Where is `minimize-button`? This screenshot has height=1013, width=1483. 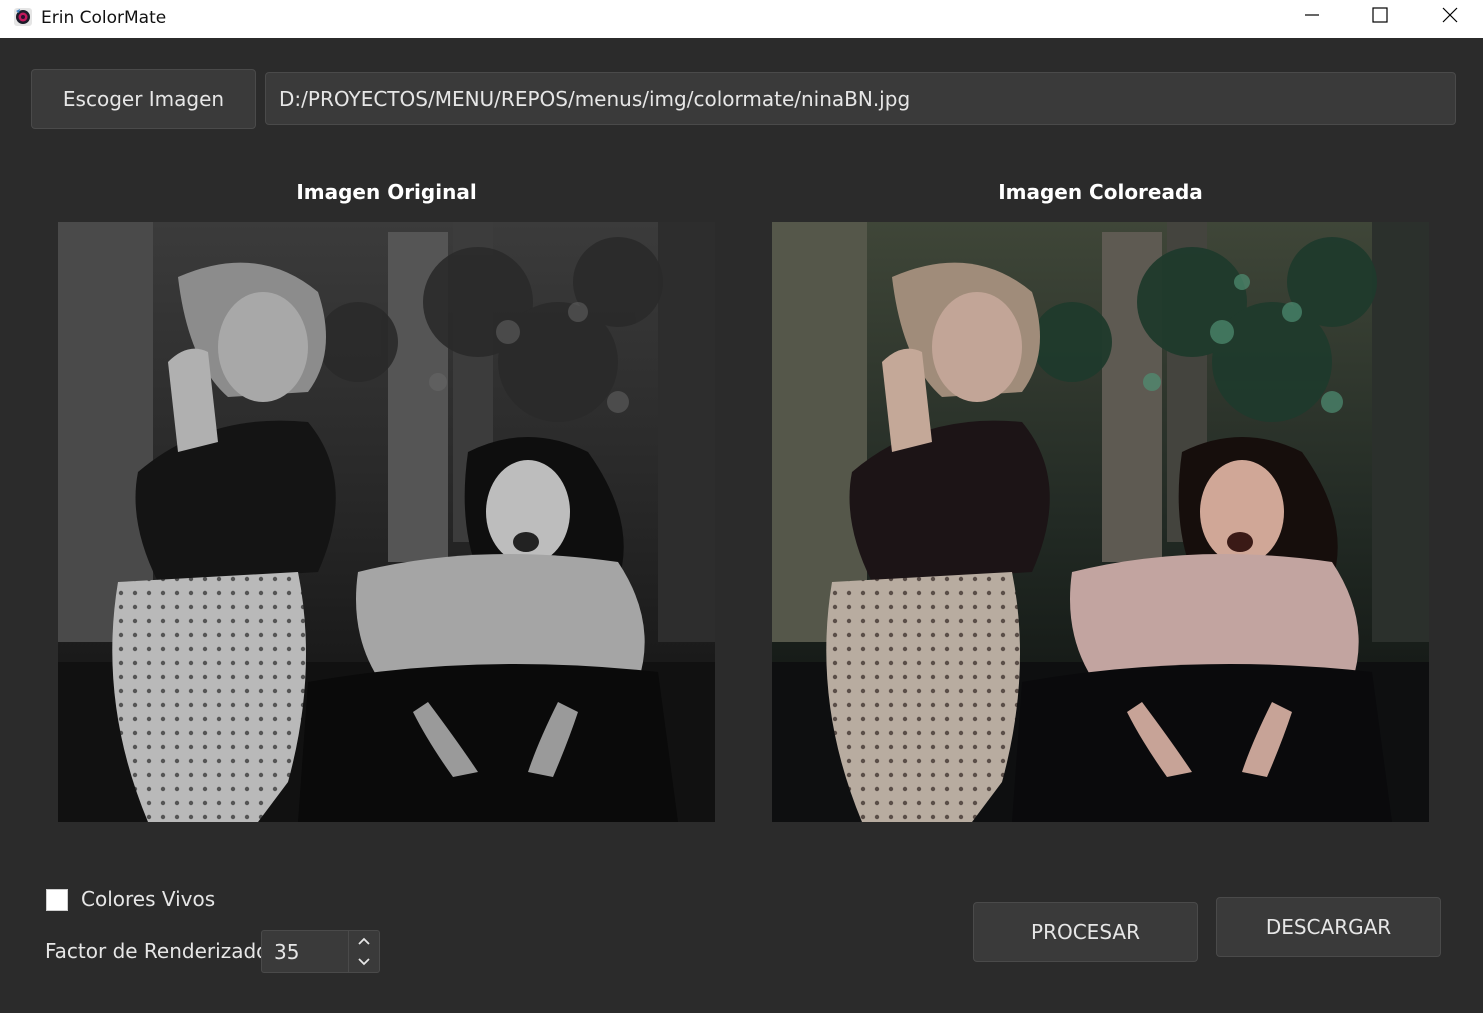
minimize-button is located at coordinates (1312, 17).